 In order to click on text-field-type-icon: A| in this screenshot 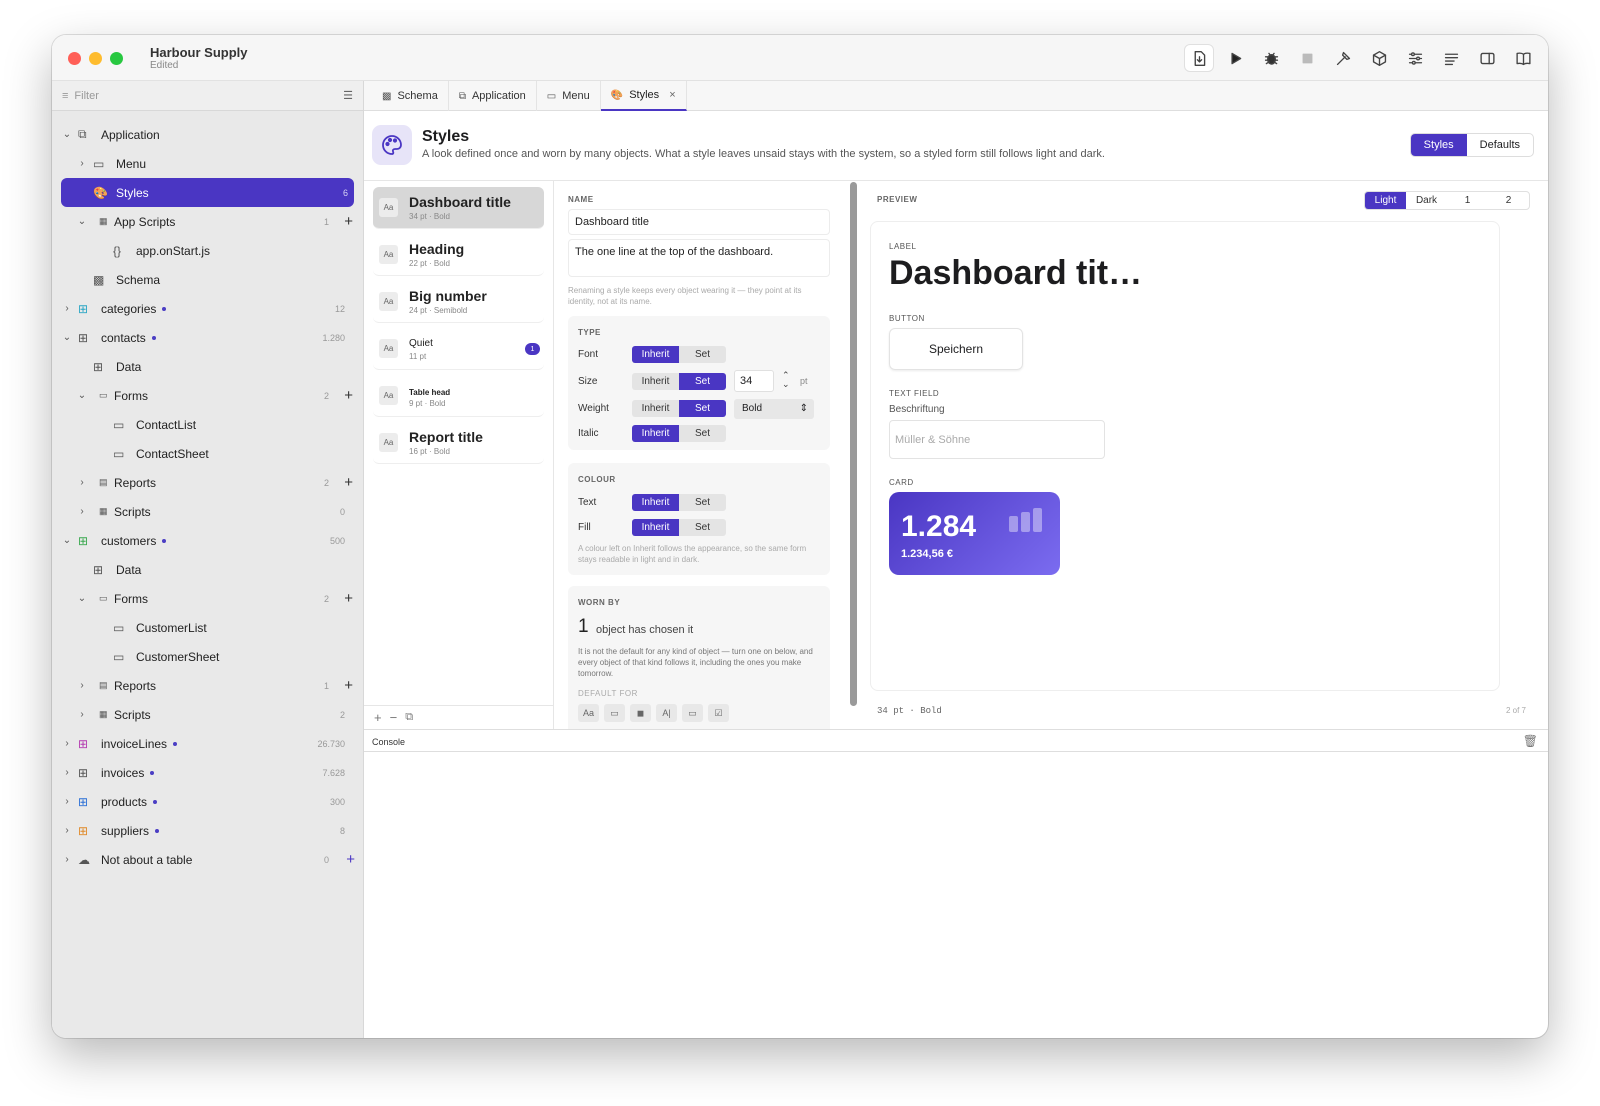, I will do `click(666, 713)`.